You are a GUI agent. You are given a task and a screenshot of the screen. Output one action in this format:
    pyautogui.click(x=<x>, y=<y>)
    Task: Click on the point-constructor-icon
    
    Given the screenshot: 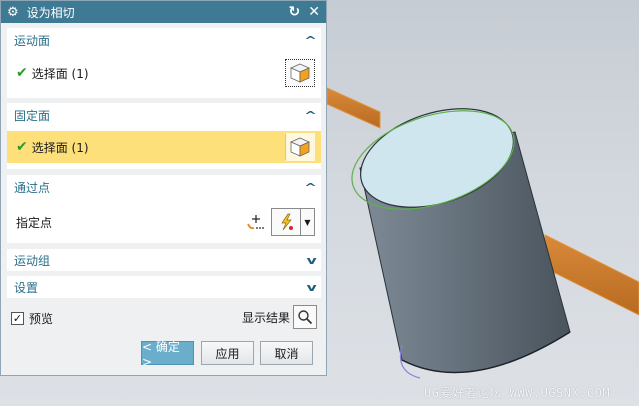 What is the action you would take?
    pyautogui.click(x=255, y=222)
    